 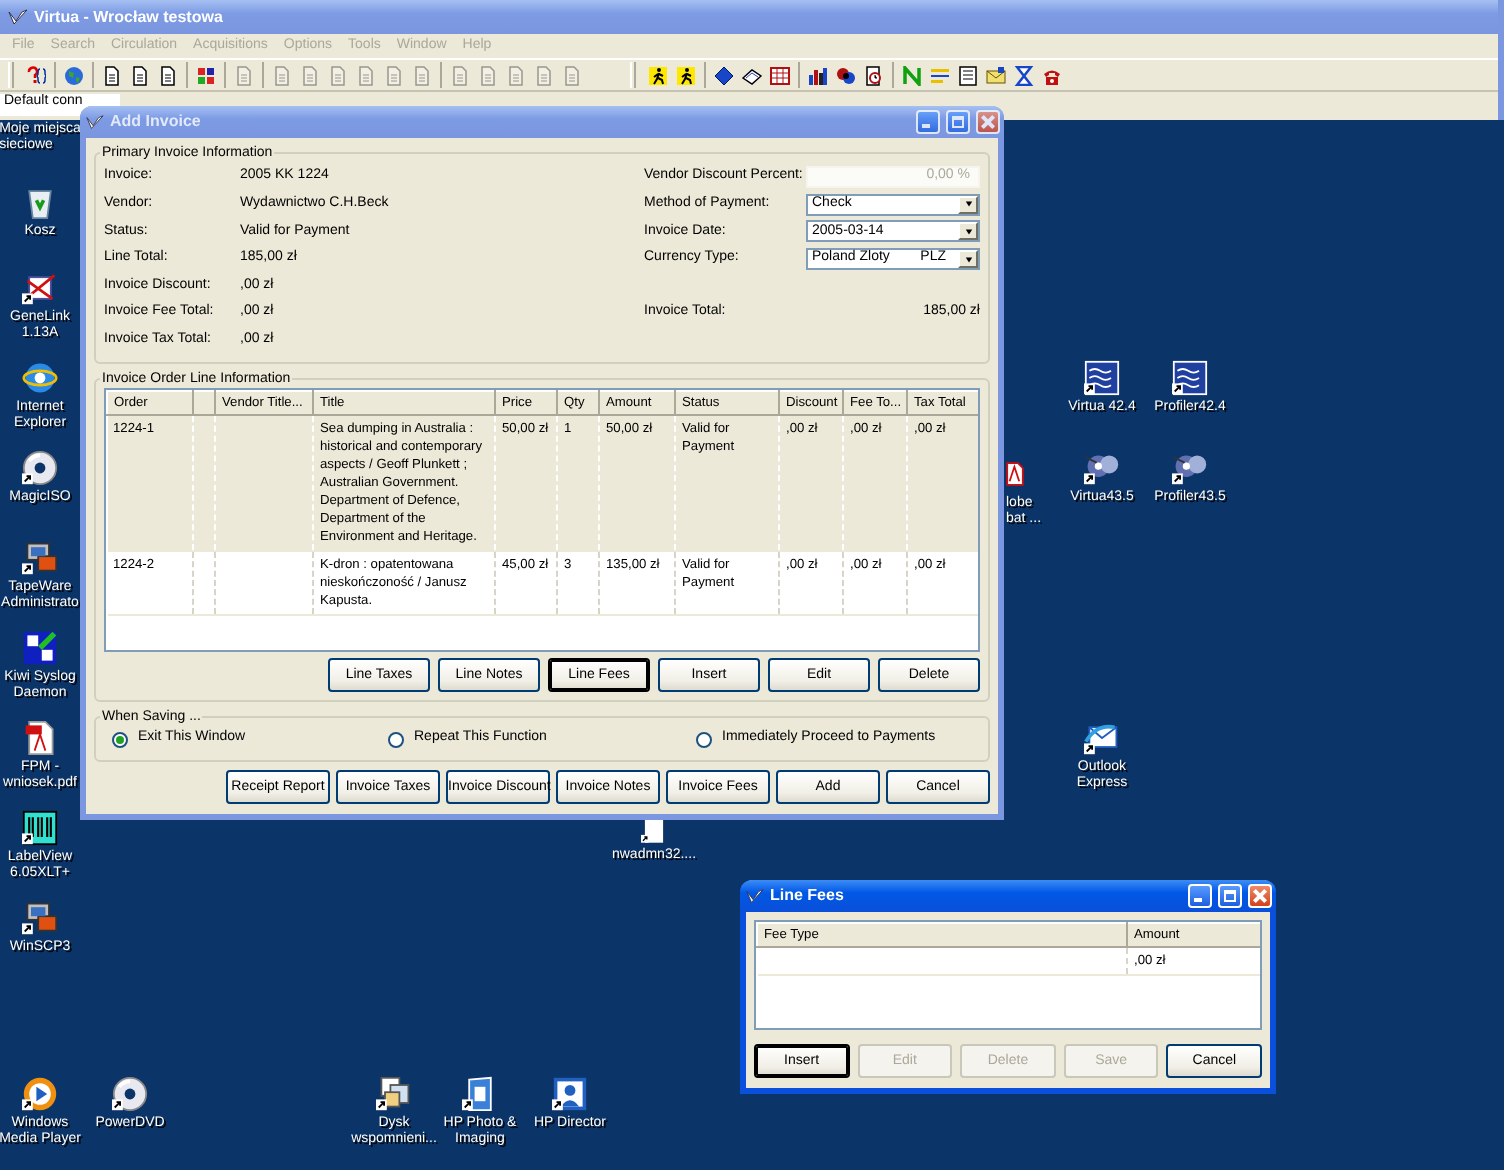 What do you see at coordinates (1024, 75) in the screenshot?
I see `hourglass-icon` at bounding box center [1024, 75].